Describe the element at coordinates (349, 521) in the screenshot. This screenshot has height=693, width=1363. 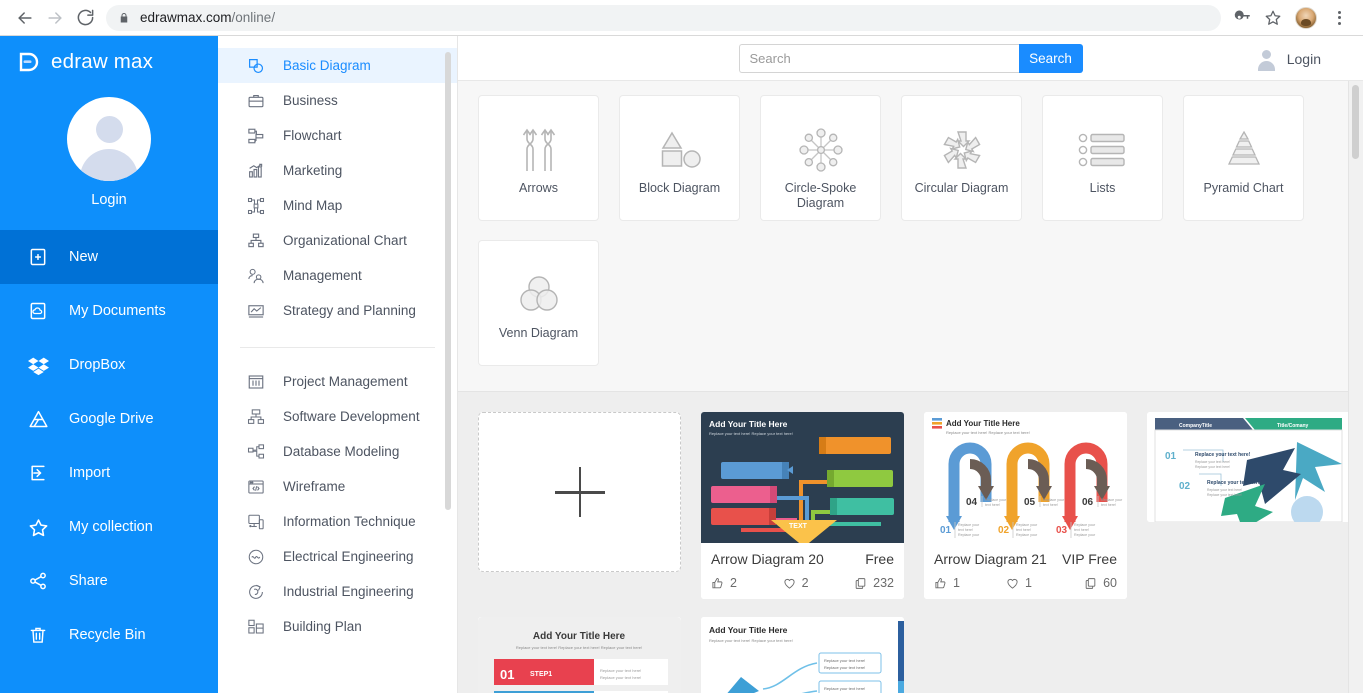
I see `category-label: Information Technique` at that location.